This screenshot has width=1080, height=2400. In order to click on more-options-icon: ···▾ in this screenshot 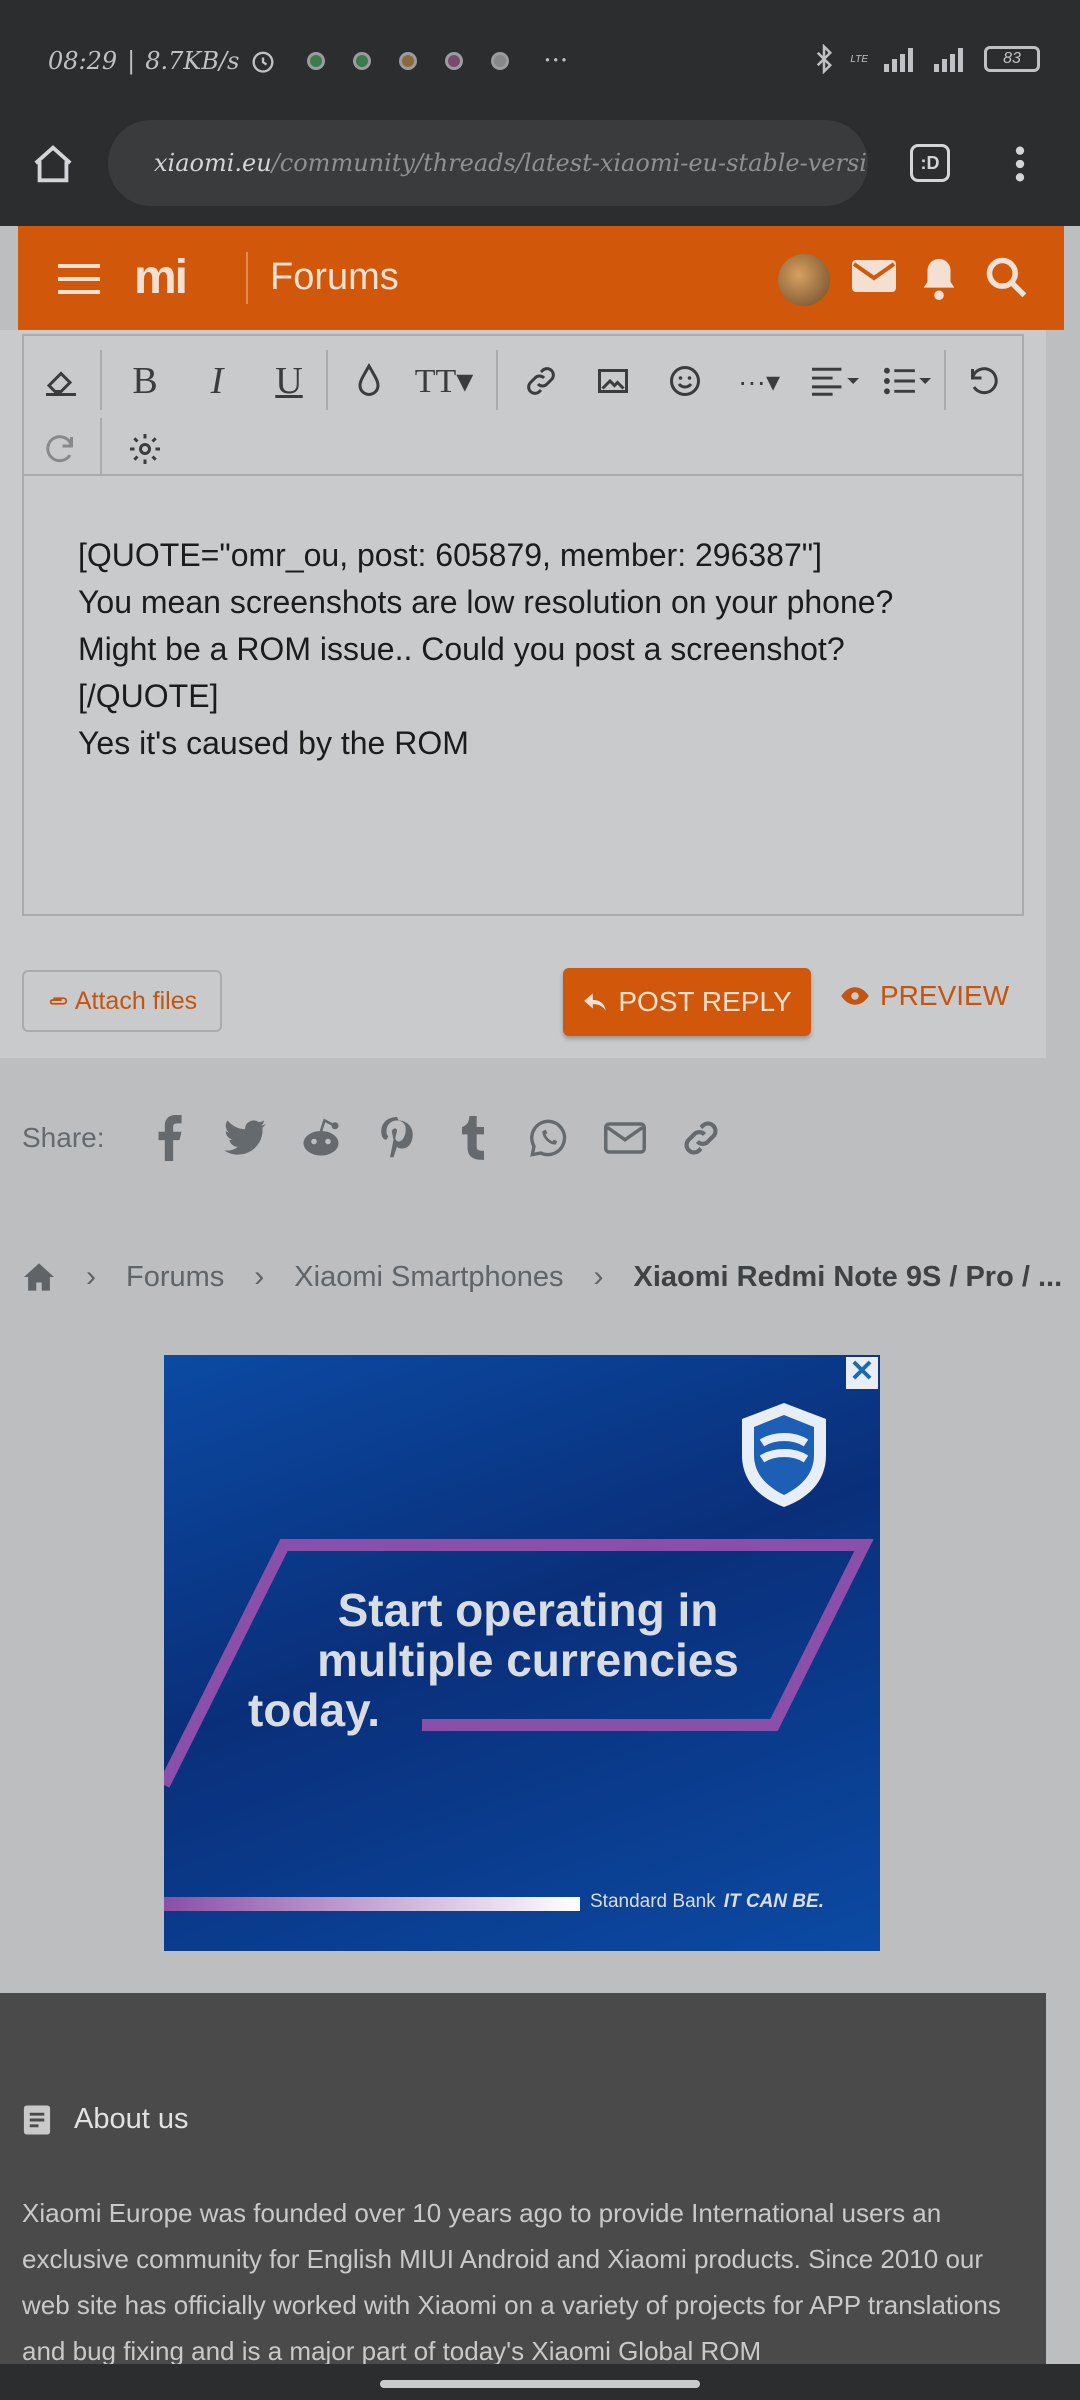, I will do `click(759, 381)`.